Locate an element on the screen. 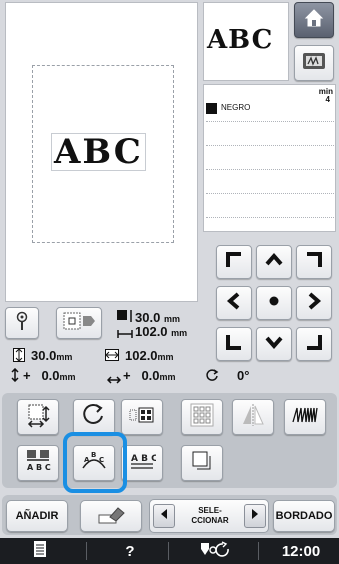 Image resolution: width=339 pixels, height=564 pixels. text-arc-button: ABC is located at coordinates (94, 463).